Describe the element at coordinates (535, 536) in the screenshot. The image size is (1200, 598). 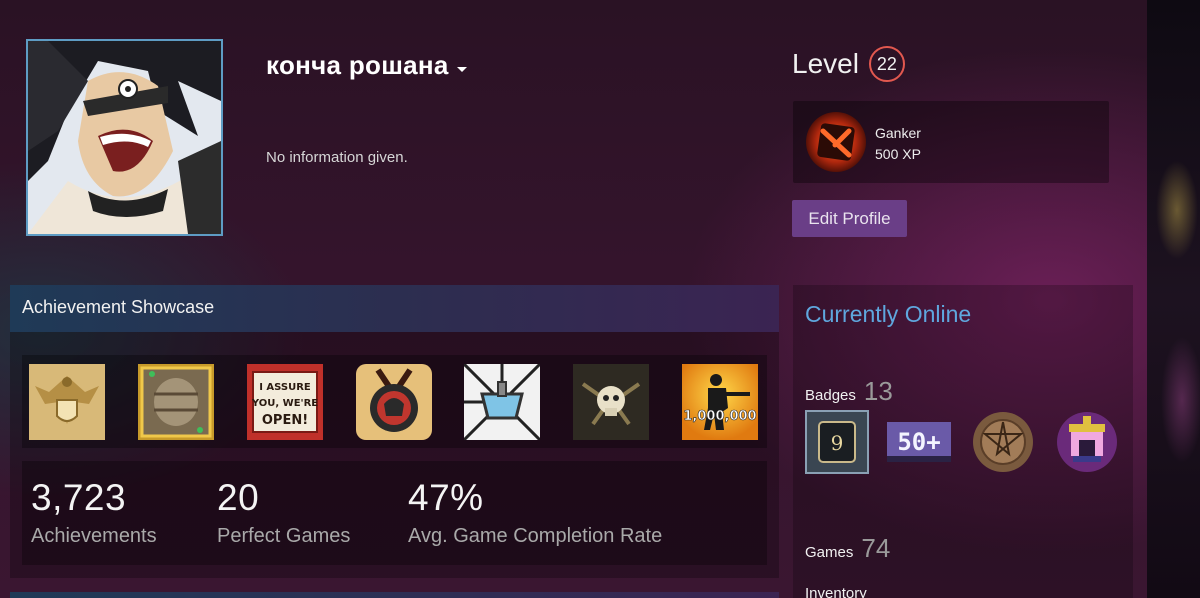
I see `stat-label: Avg. Game Completion Rate` at that location.